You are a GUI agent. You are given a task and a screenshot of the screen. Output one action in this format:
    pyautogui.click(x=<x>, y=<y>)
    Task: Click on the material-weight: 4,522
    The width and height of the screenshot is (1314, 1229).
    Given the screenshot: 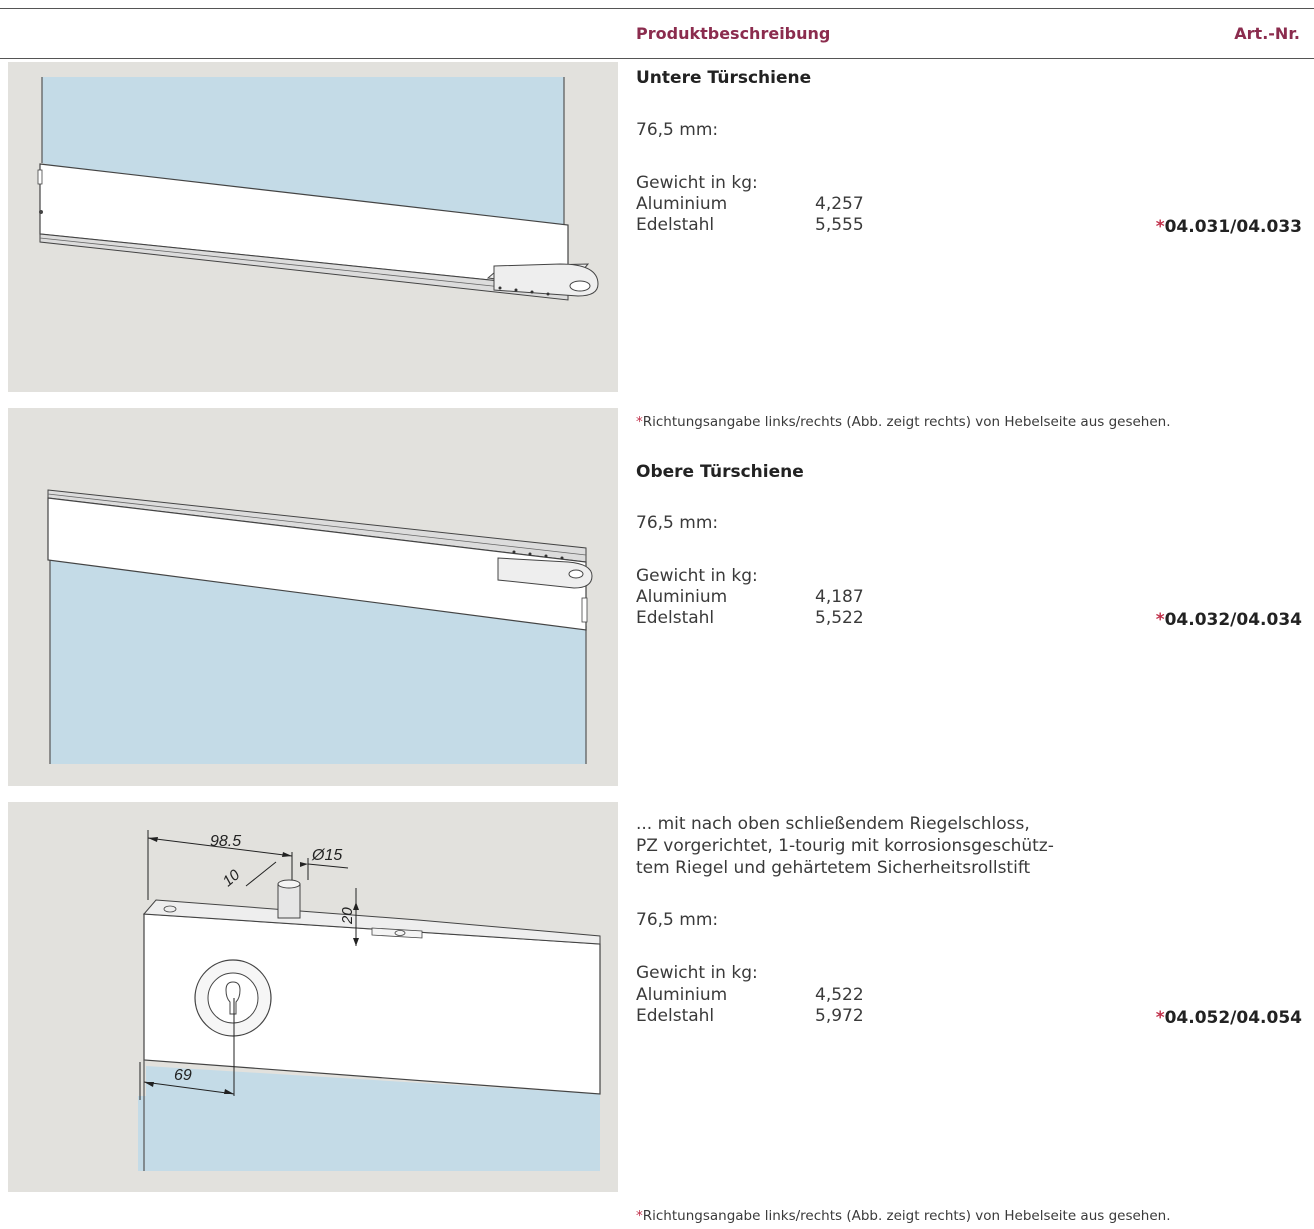 What is the action you would take?
    pyautogui.click(x=839, y=995)
    